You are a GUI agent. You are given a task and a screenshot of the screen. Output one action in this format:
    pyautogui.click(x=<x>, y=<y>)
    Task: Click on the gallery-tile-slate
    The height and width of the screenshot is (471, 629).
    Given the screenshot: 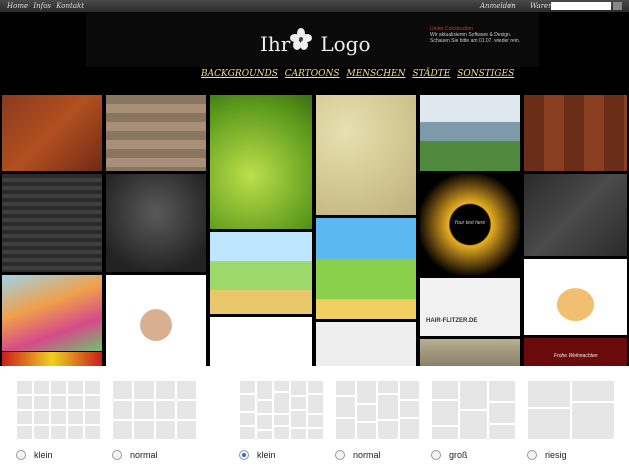 What is the action you would take?
    pyautogui.click(x=575, y=215)
    